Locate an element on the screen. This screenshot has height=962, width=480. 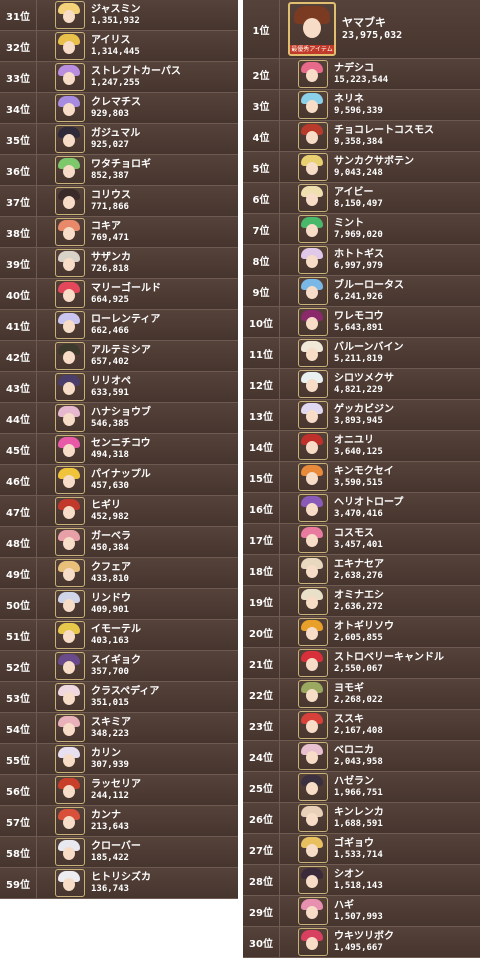
rank-label: 14位 is located at coordinates (261, 446).